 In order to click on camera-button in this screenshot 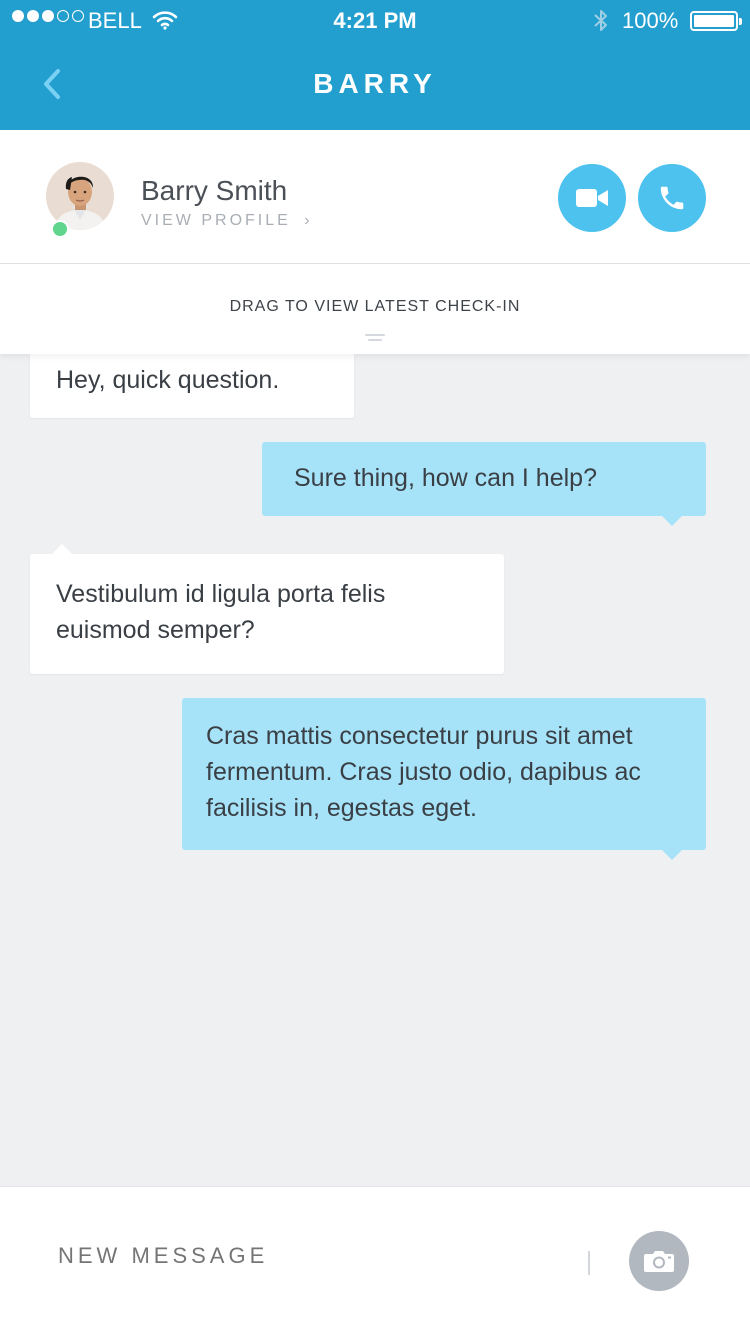, I will do `click(659, 1261)`.